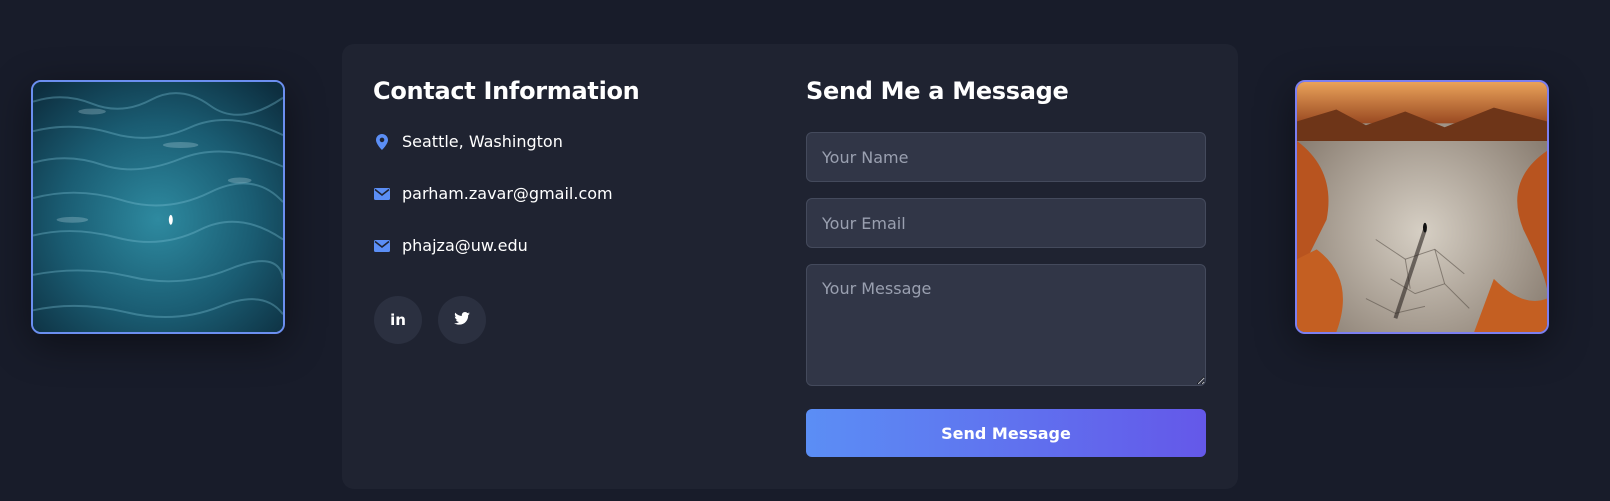 The image size is (1610, 501). What do you see at coordinates (506, 91) in the screenshot?
I see `contact-title: Contact Information` at bounding box center [506, 91].